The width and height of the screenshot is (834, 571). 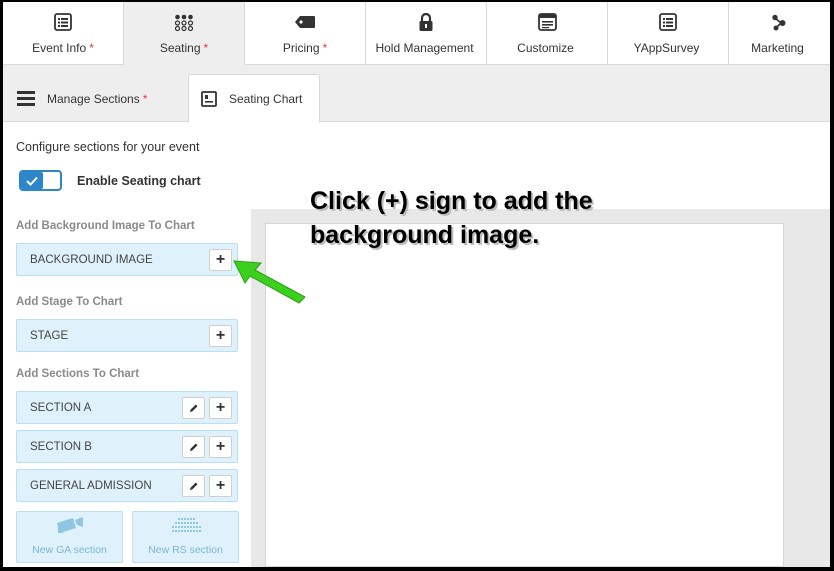 I want to click on list-icon, so click(x=63, y=22).